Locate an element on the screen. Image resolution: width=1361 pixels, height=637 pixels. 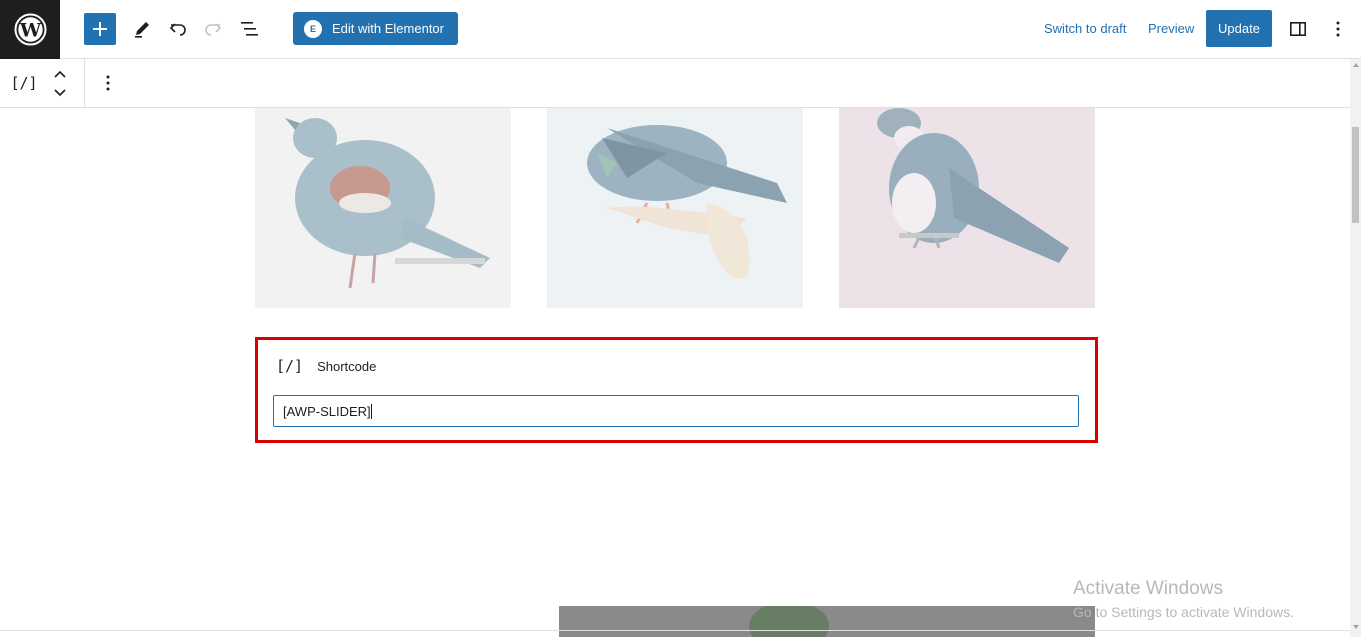
list-view-icon is located at coordinates (249, 29).